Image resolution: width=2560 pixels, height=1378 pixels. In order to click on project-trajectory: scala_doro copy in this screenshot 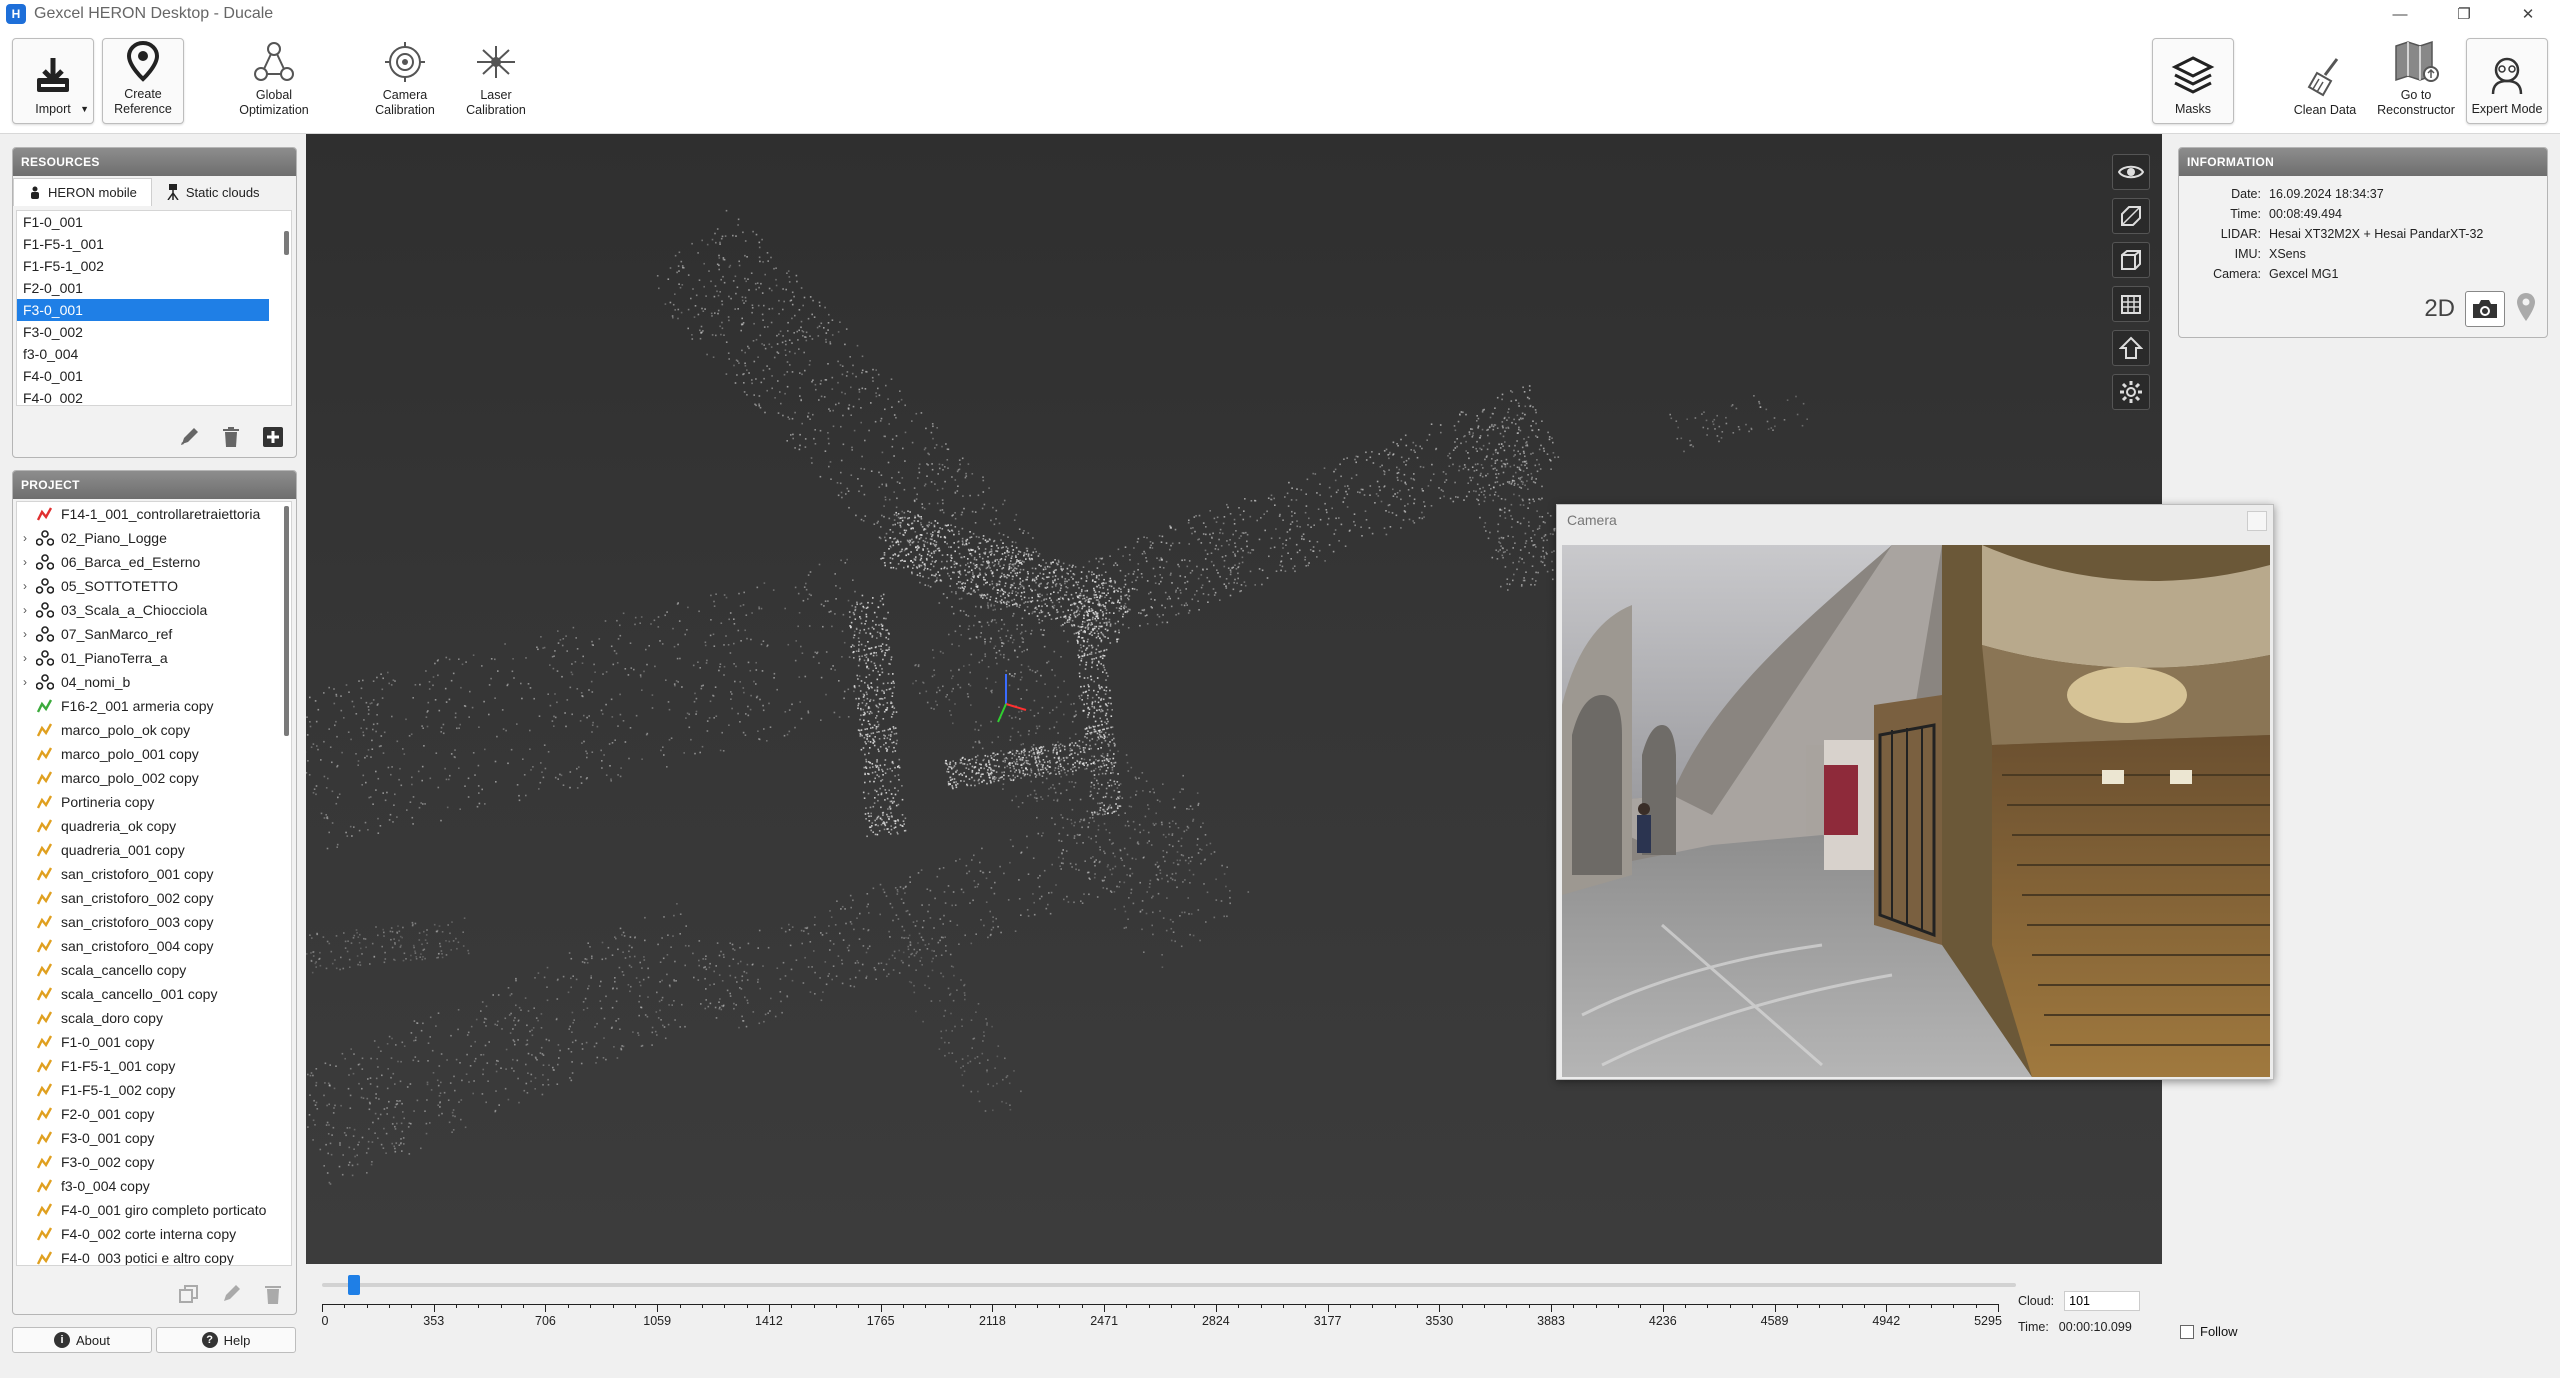, I will do `click(154, 1018)`.